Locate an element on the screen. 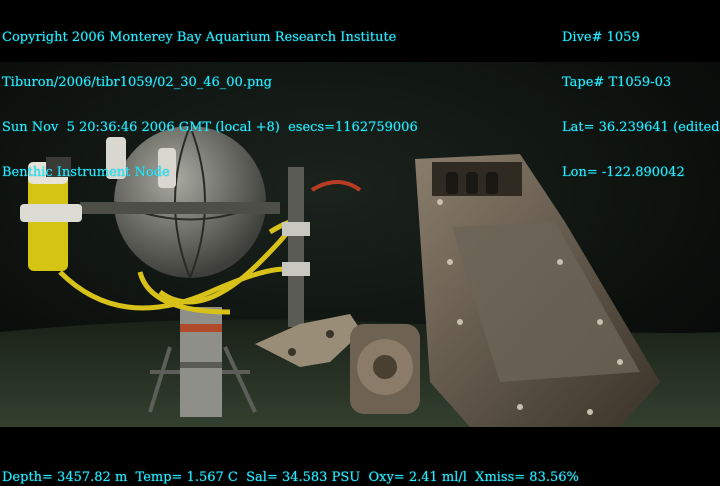 The width and height of the screenshot is (720, 486). tape-line: Tape# T1059-03 is located at coordinates (617, 82).